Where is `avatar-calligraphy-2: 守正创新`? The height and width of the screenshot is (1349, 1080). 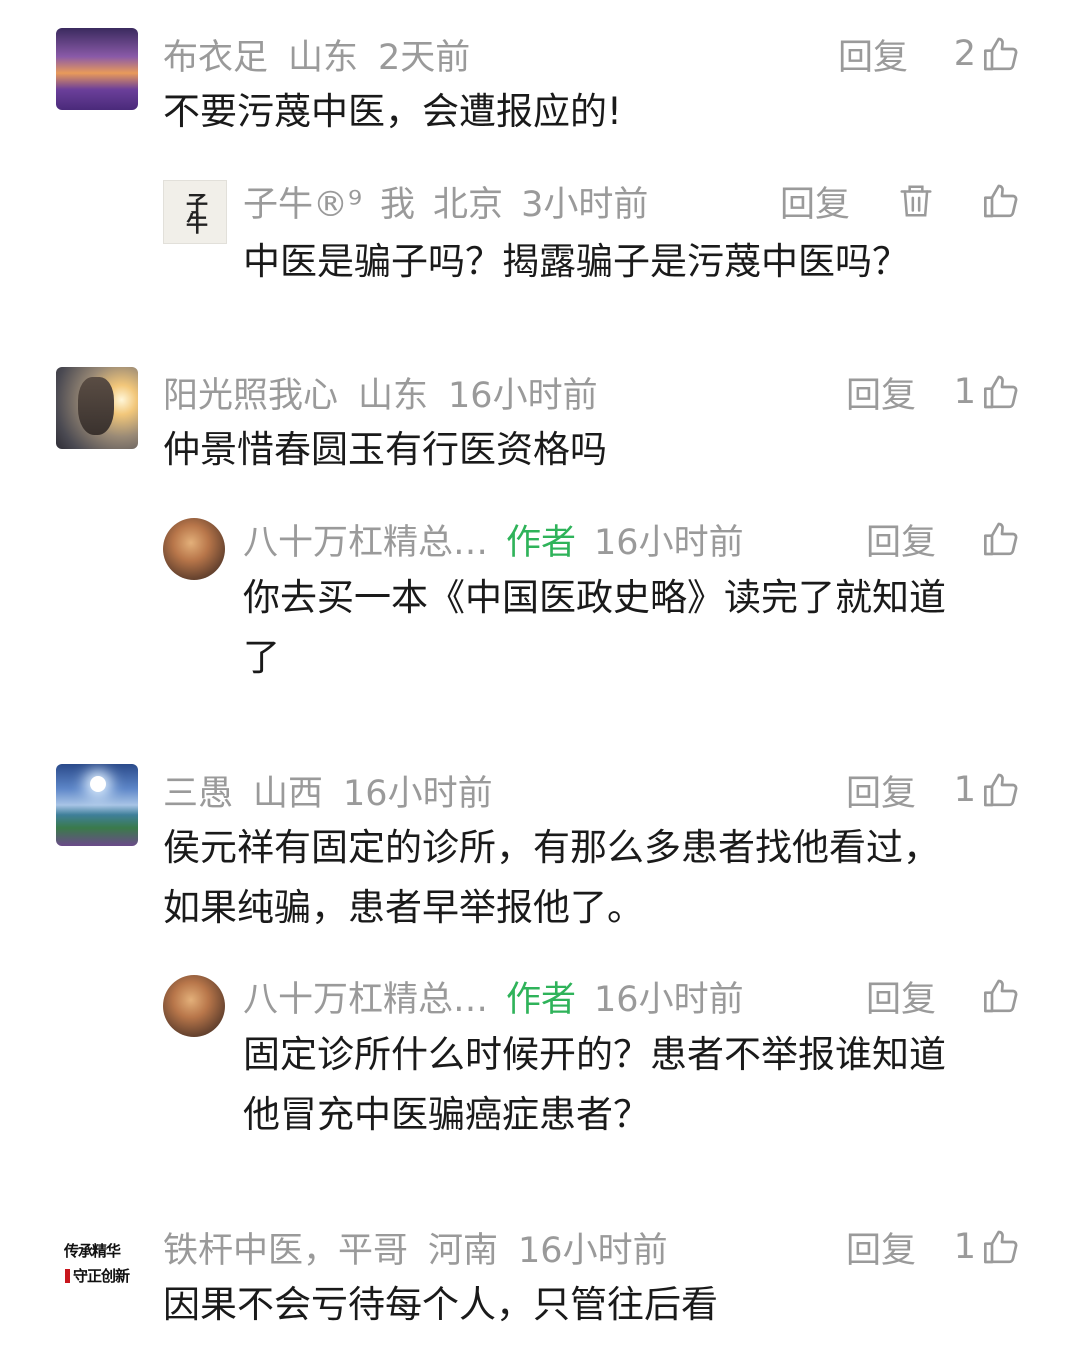 avatar-calligraphy-2: 守正创新 is located at coordinates (97, 1275).